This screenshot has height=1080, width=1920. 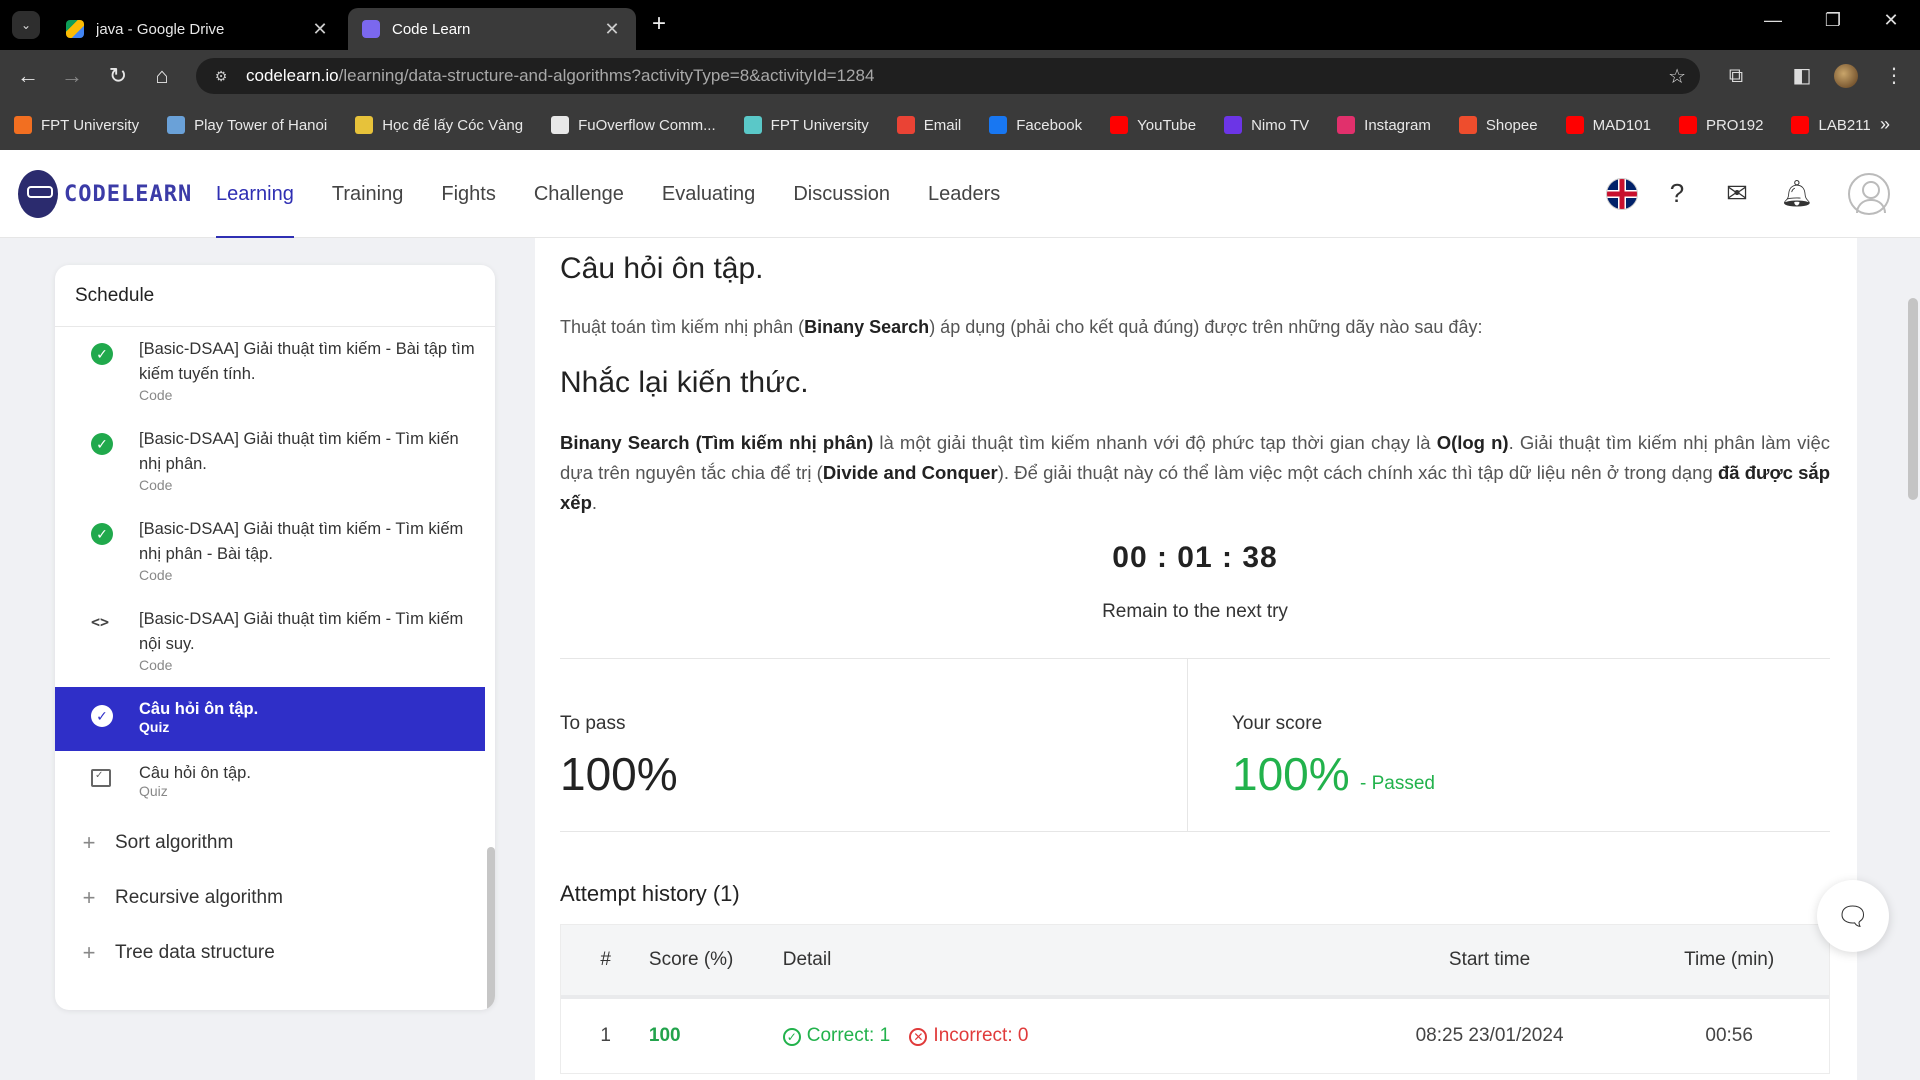 What do you see at coordinates (1833, 20) in the screenshot?
I see `restore-icon: ❐` at bounding box center [1833, 20].